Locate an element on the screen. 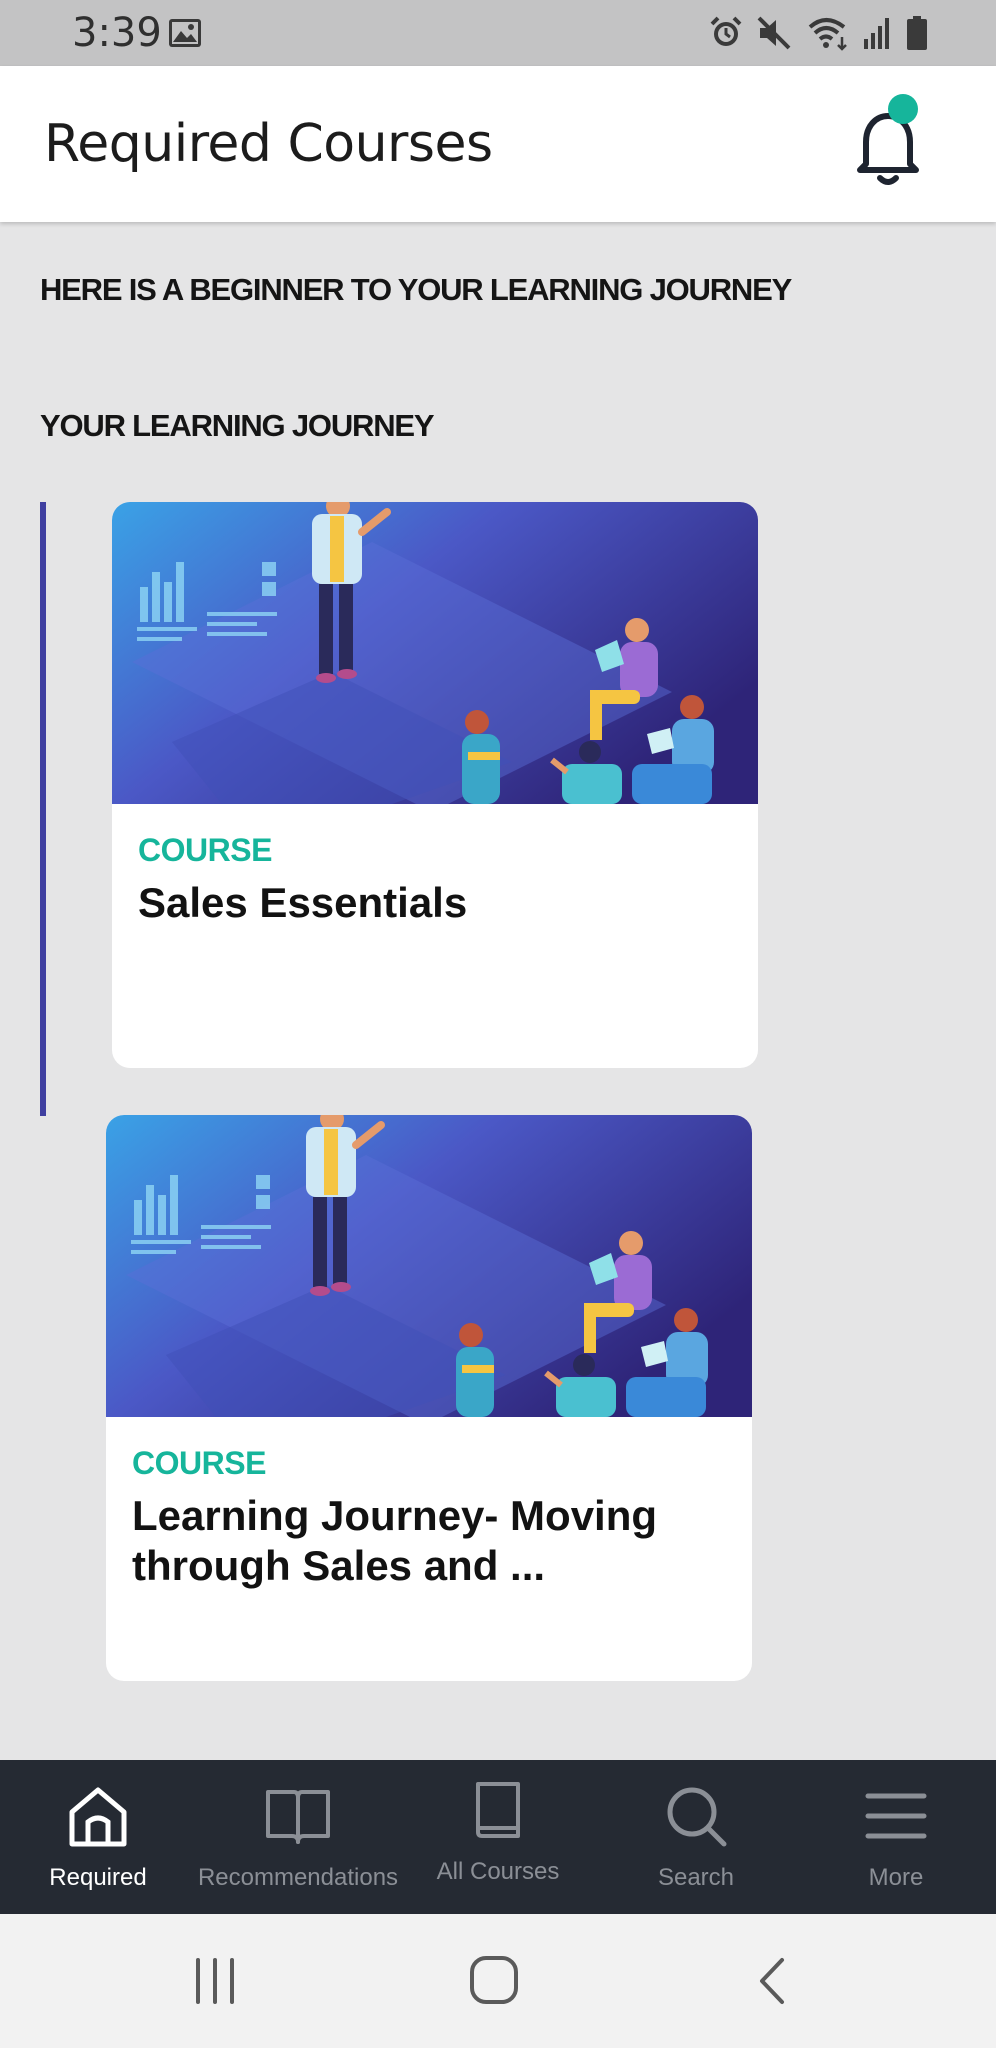 Image resolution: width=996 pixels, height=2048 pixels. status-icons is located at coordinates (818, 33).